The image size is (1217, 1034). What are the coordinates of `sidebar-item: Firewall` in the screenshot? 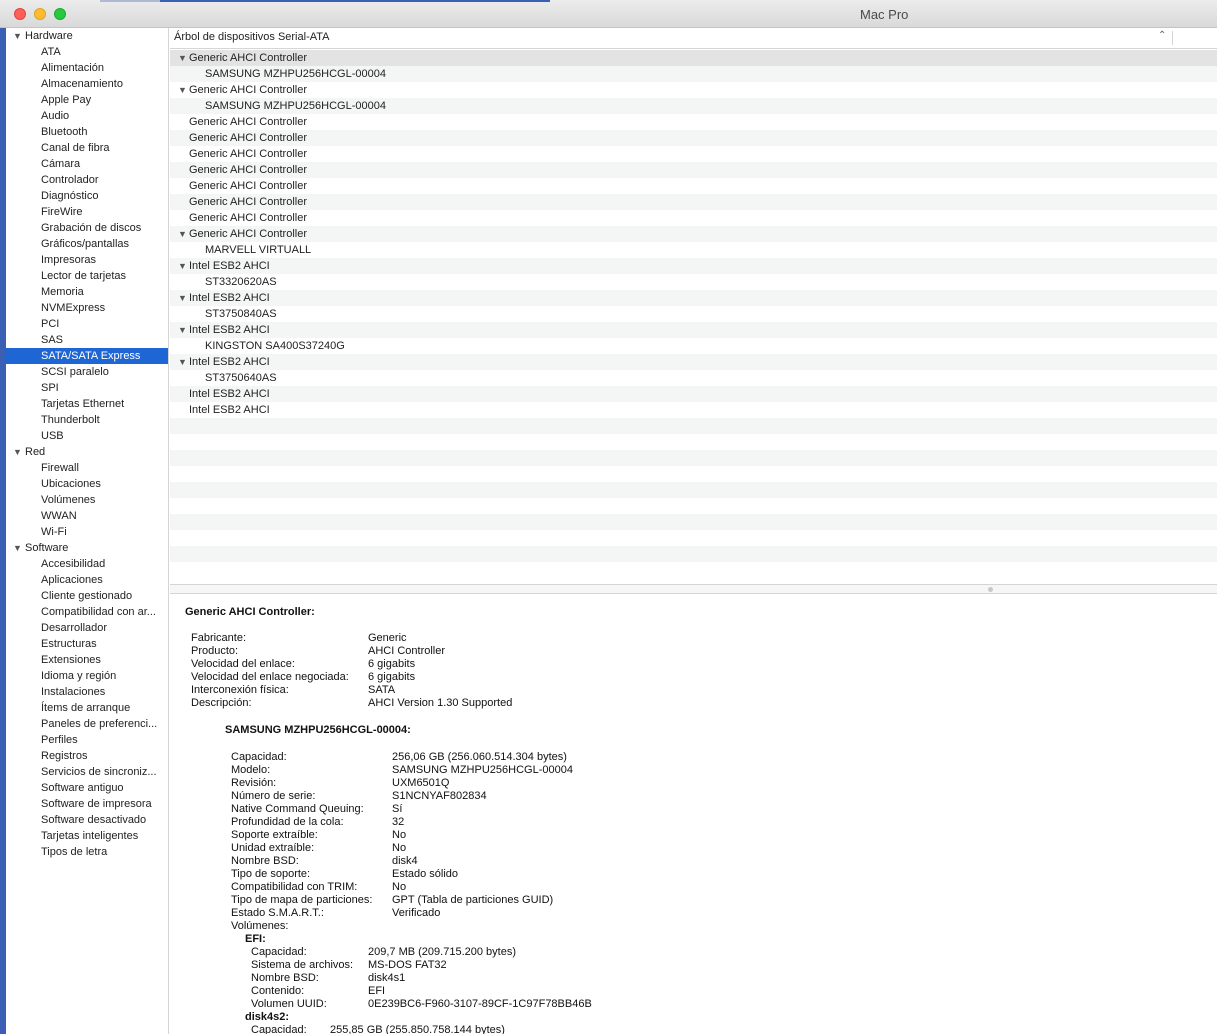 It's located at (87, 468).